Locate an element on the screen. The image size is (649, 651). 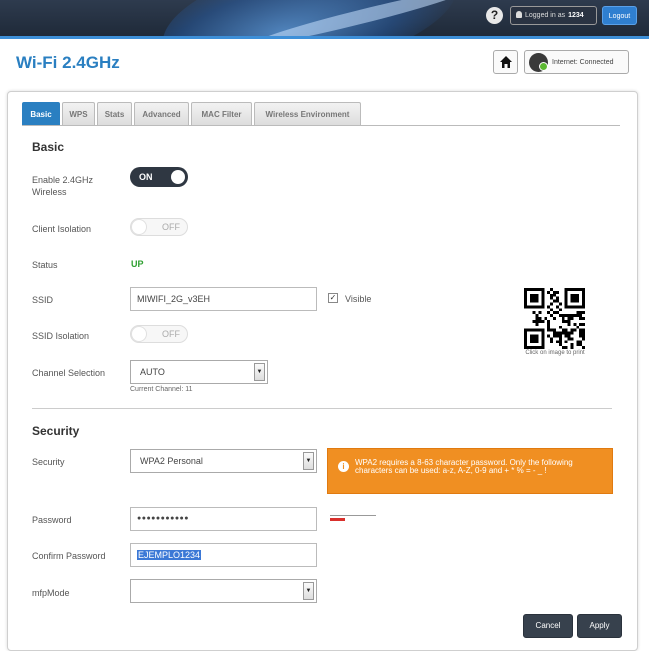
security-select: WPA2 Personal ▼ is located at coordinates (223, 461).